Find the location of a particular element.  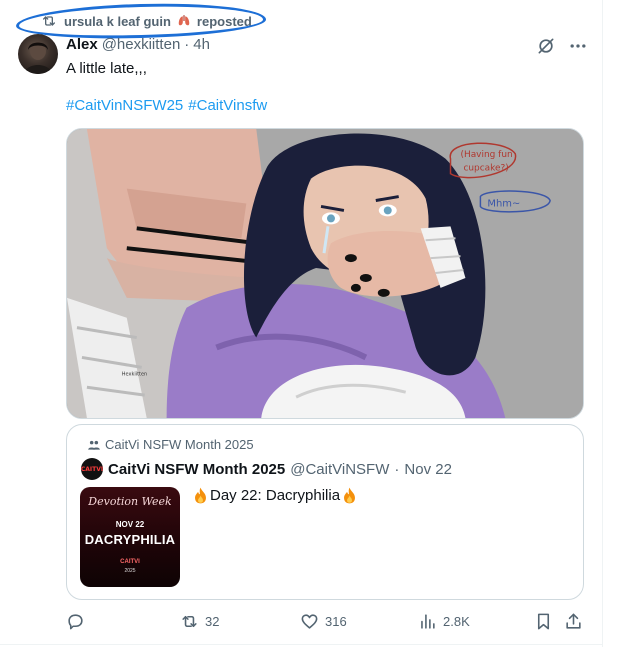

sketch-note: Mhm~ is located at coordinates (503, 203).